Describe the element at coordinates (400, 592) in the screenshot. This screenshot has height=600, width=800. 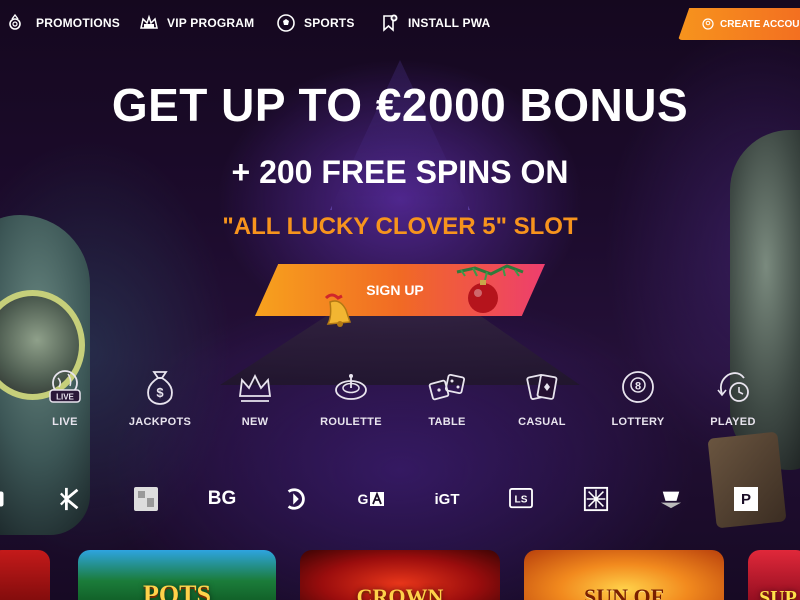
I see `game-tile-title: CROWN` at that location.